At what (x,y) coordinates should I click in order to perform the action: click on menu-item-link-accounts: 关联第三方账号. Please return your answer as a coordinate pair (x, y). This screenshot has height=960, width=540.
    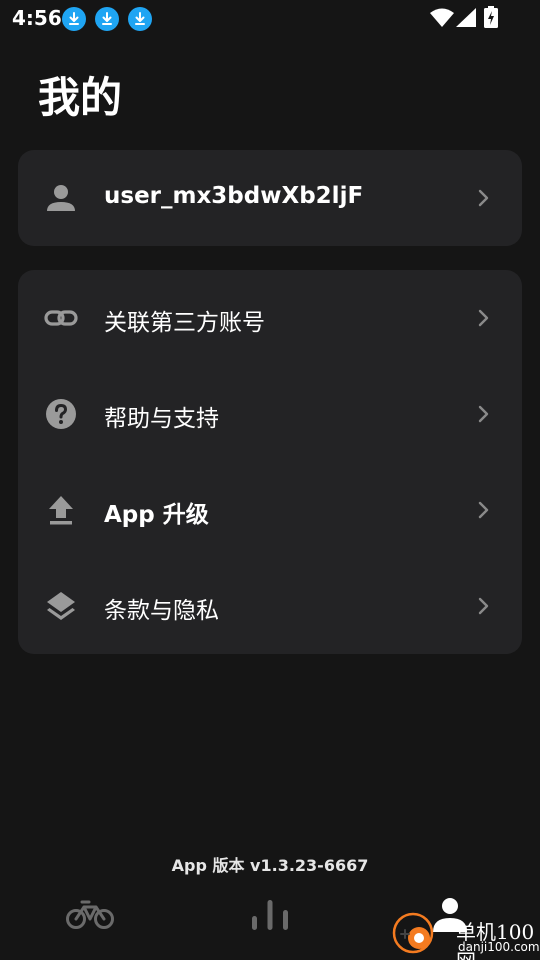
    Looking at the image, I should click on (270, 318).